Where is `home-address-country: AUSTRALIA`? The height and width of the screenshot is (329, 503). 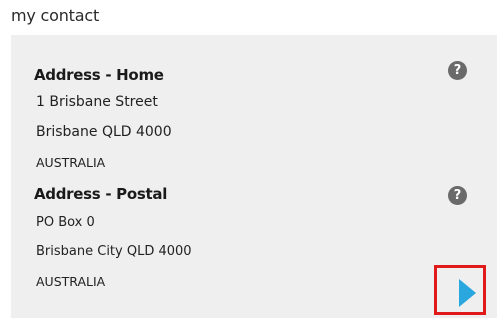
home-address-country: AUSTRALIA is located at coordinates (71, 162).